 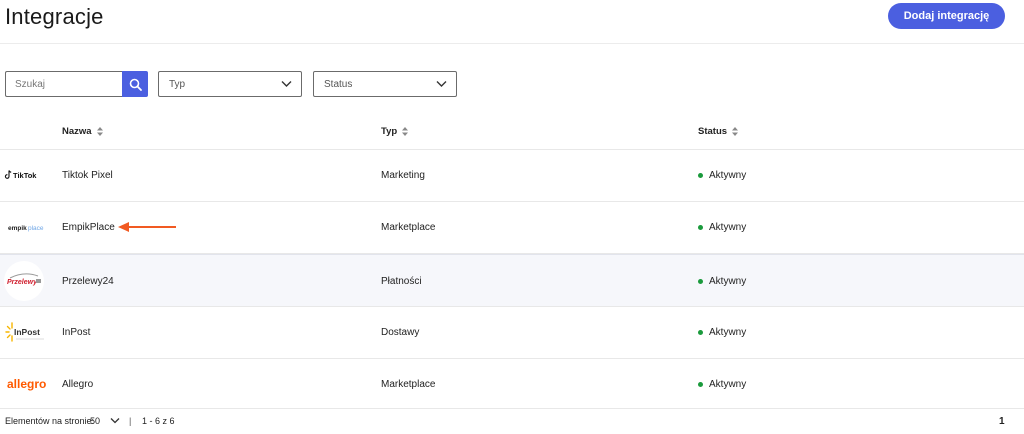 What do you see at coordinates (395, 131) in the screenshot?
I see `column-header-type: Typ` at bounding box center [395, 131].